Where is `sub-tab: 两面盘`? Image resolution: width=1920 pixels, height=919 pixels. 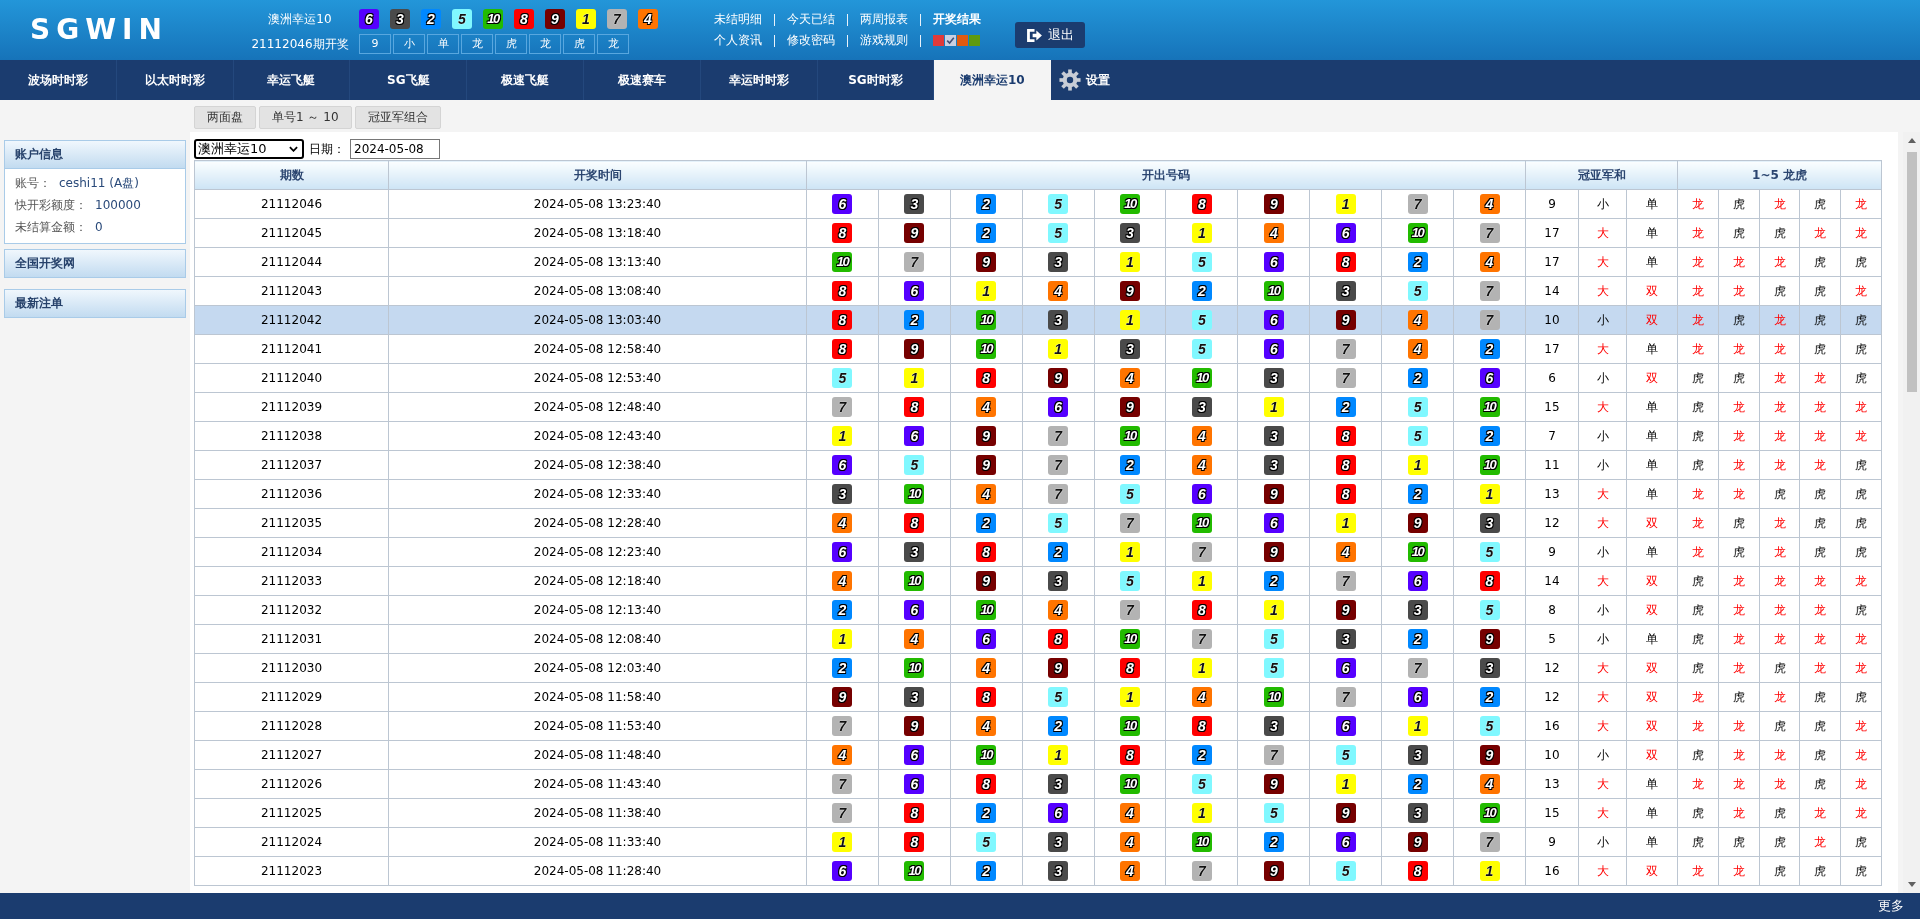
sub-tab: 两面盘 is located at coordinates (225, 117).